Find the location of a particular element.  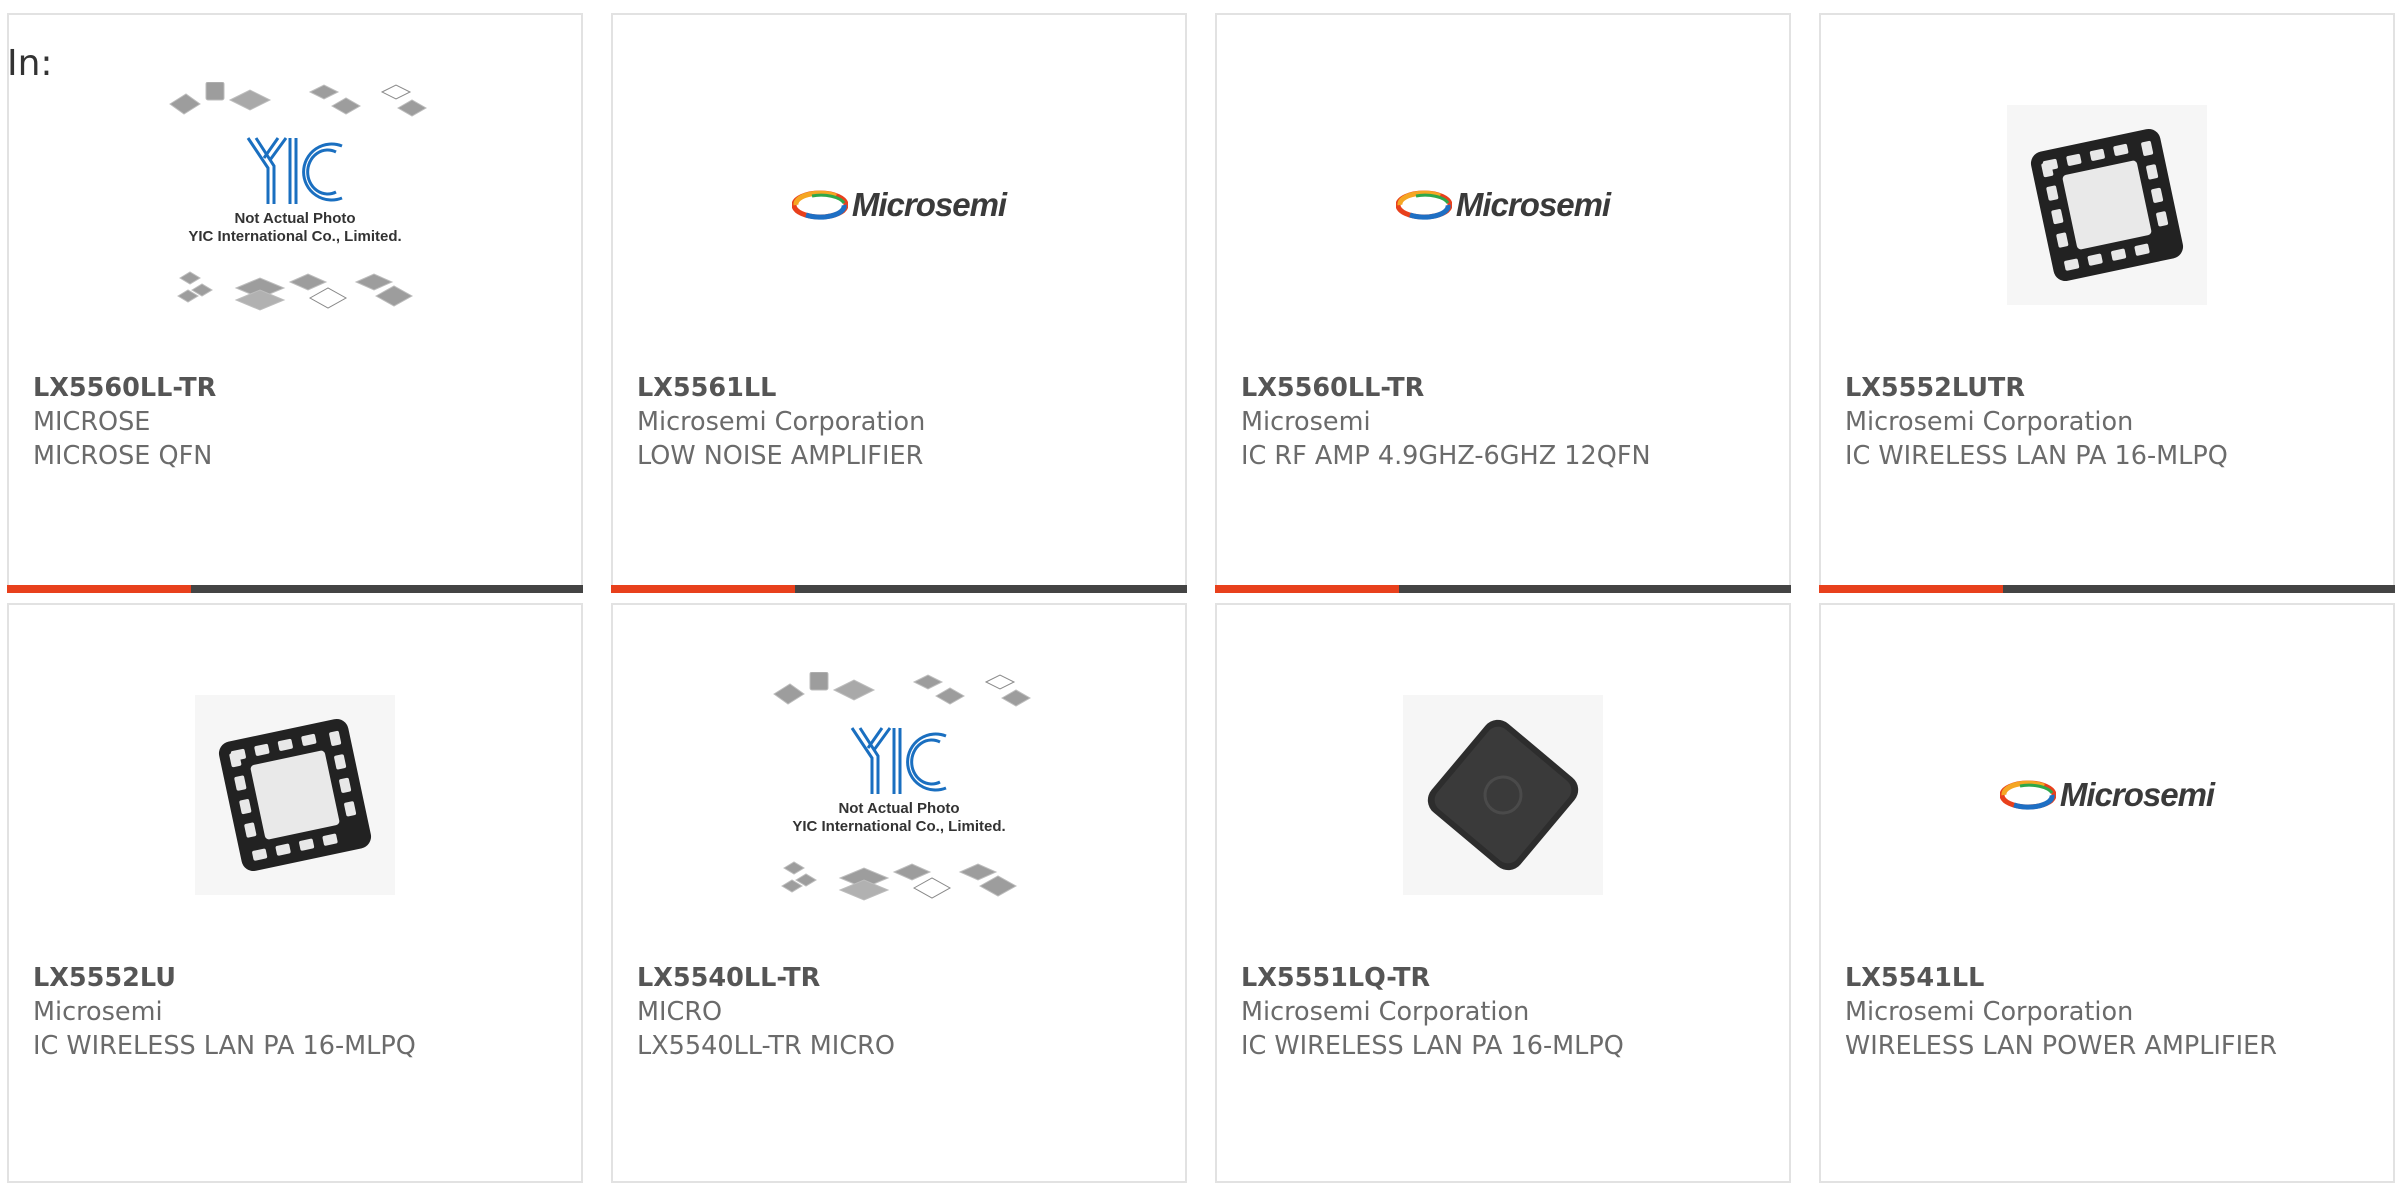

part-number: LX5561LL is located at coordinates (901, 388).